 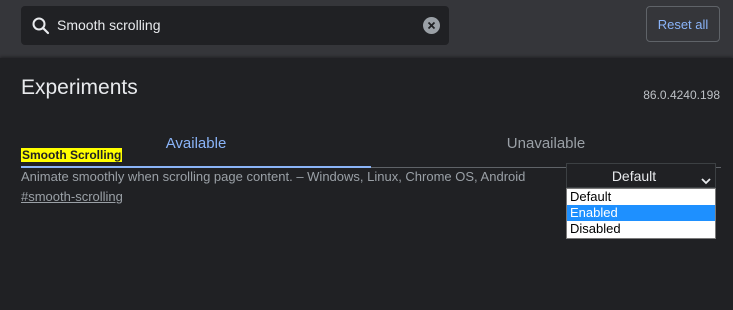 What do you see at coordinates (79, 87) in the screenshot?
I see `page-title: Experiments` at bounding box center [79, 87].